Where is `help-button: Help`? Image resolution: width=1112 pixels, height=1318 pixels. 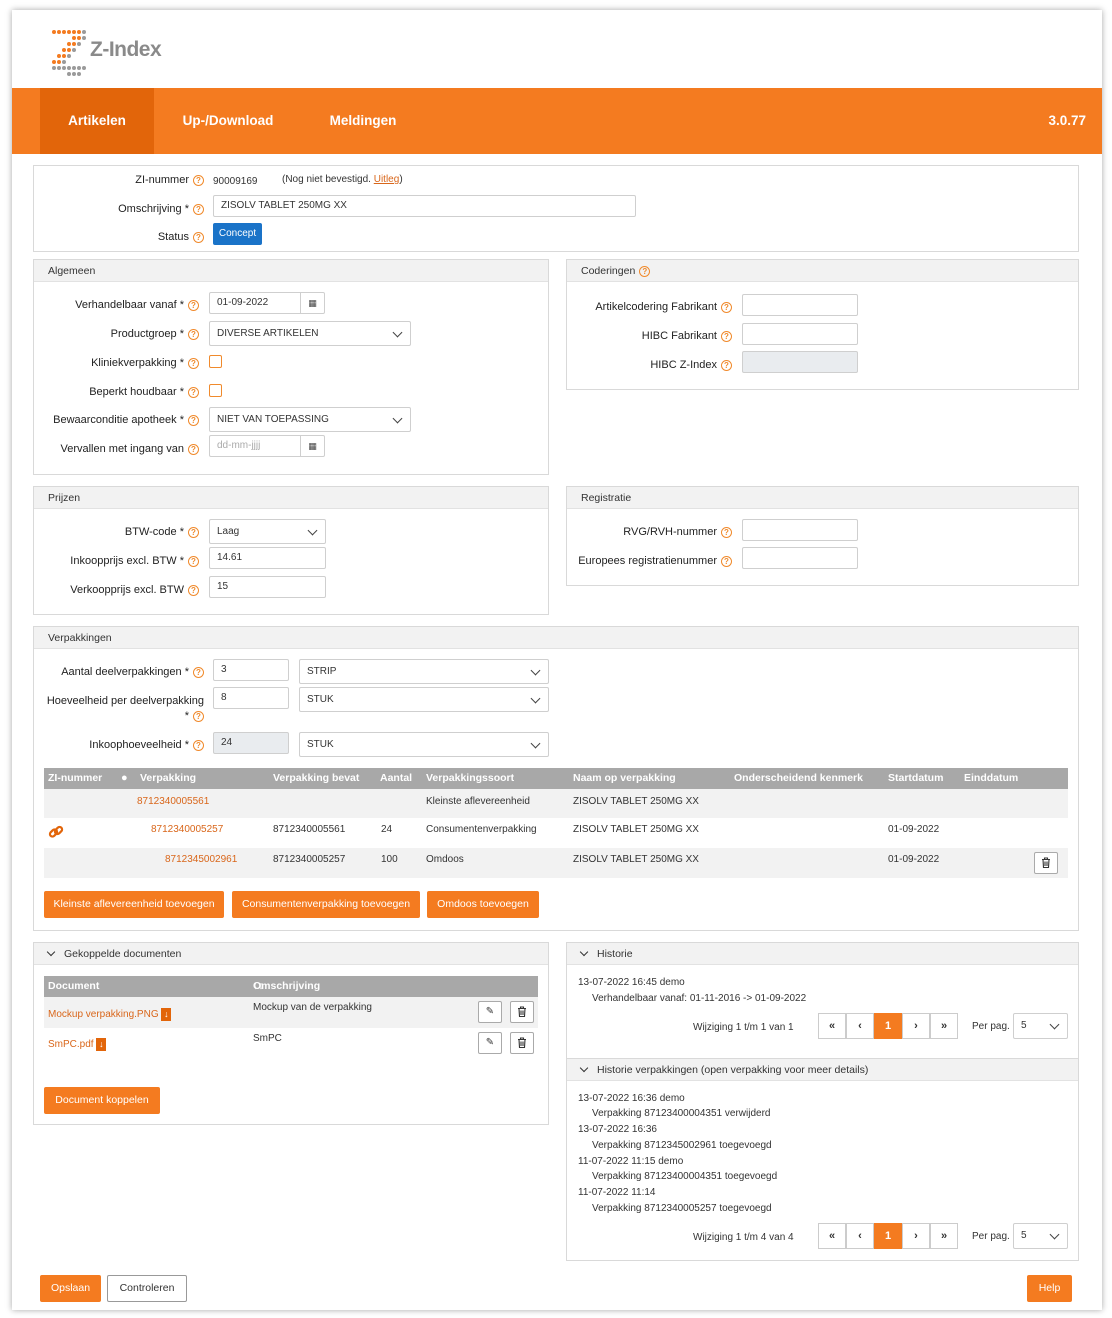 help-button: Help is located at coordinates (1049, 1288).